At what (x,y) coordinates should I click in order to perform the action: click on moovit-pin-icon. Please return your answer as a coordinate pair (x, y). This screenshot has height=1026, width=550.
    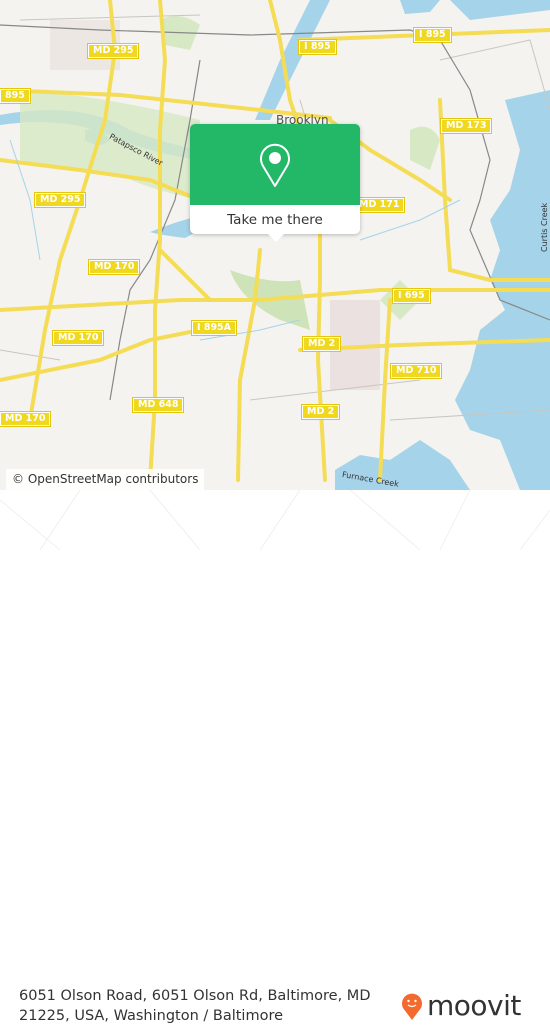
    Looking at the image, I should click on (412, 1006).